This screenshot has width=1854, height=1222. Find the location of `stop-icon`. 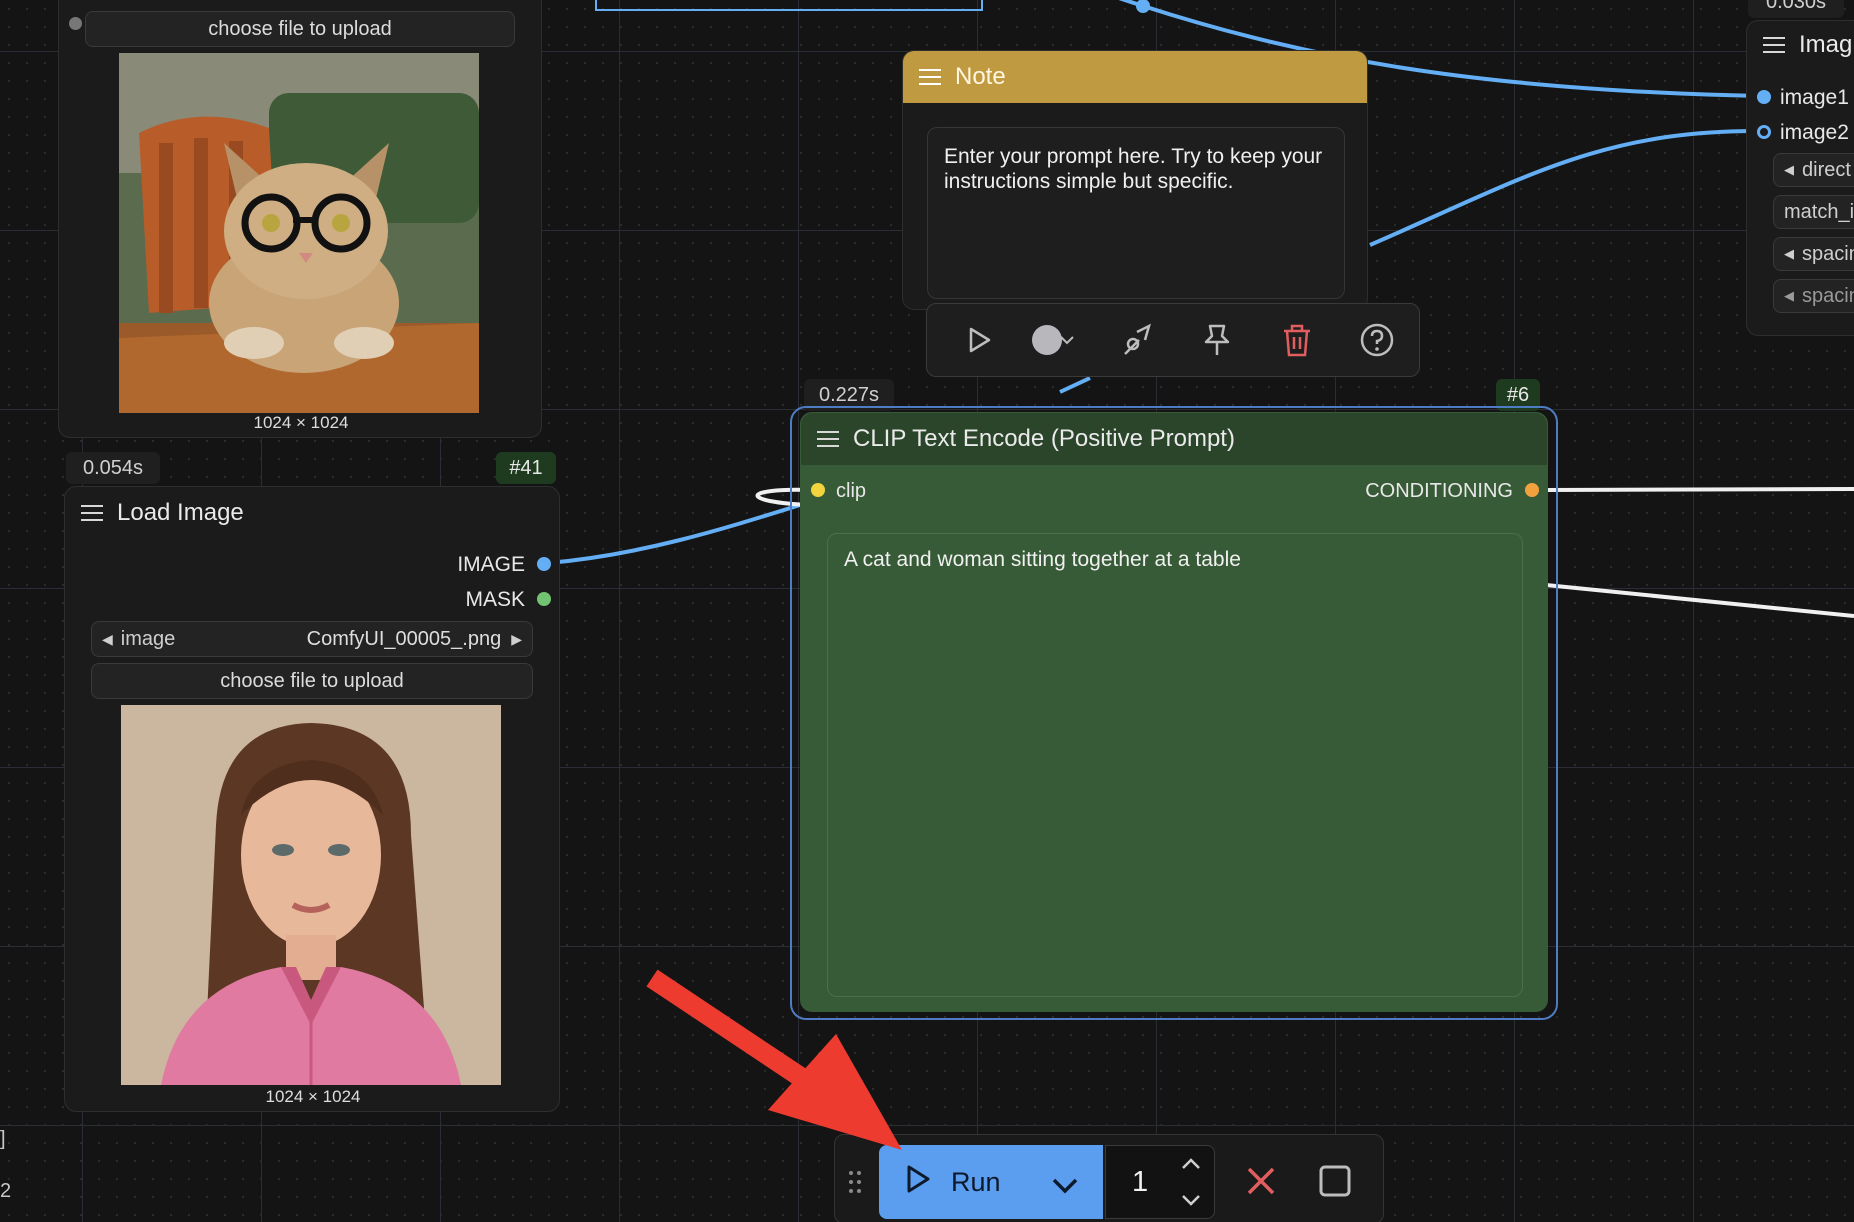

stop-icon is located at coordinates (1335, 1181).